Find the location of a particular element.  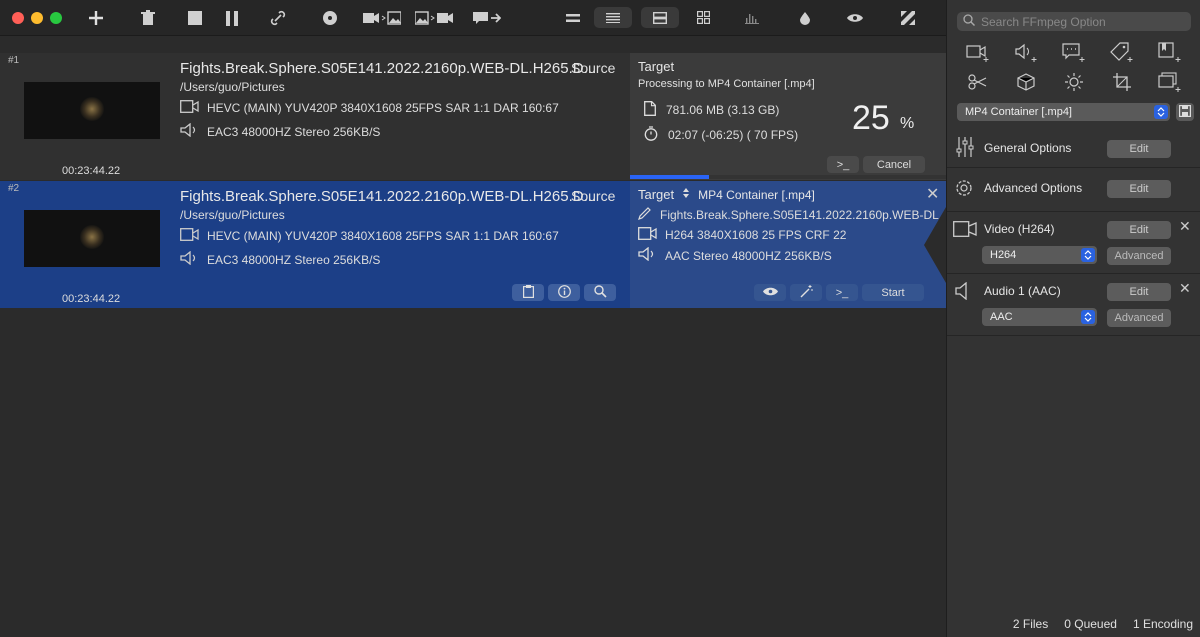

trash-icon is located at coordinates (148, 18).